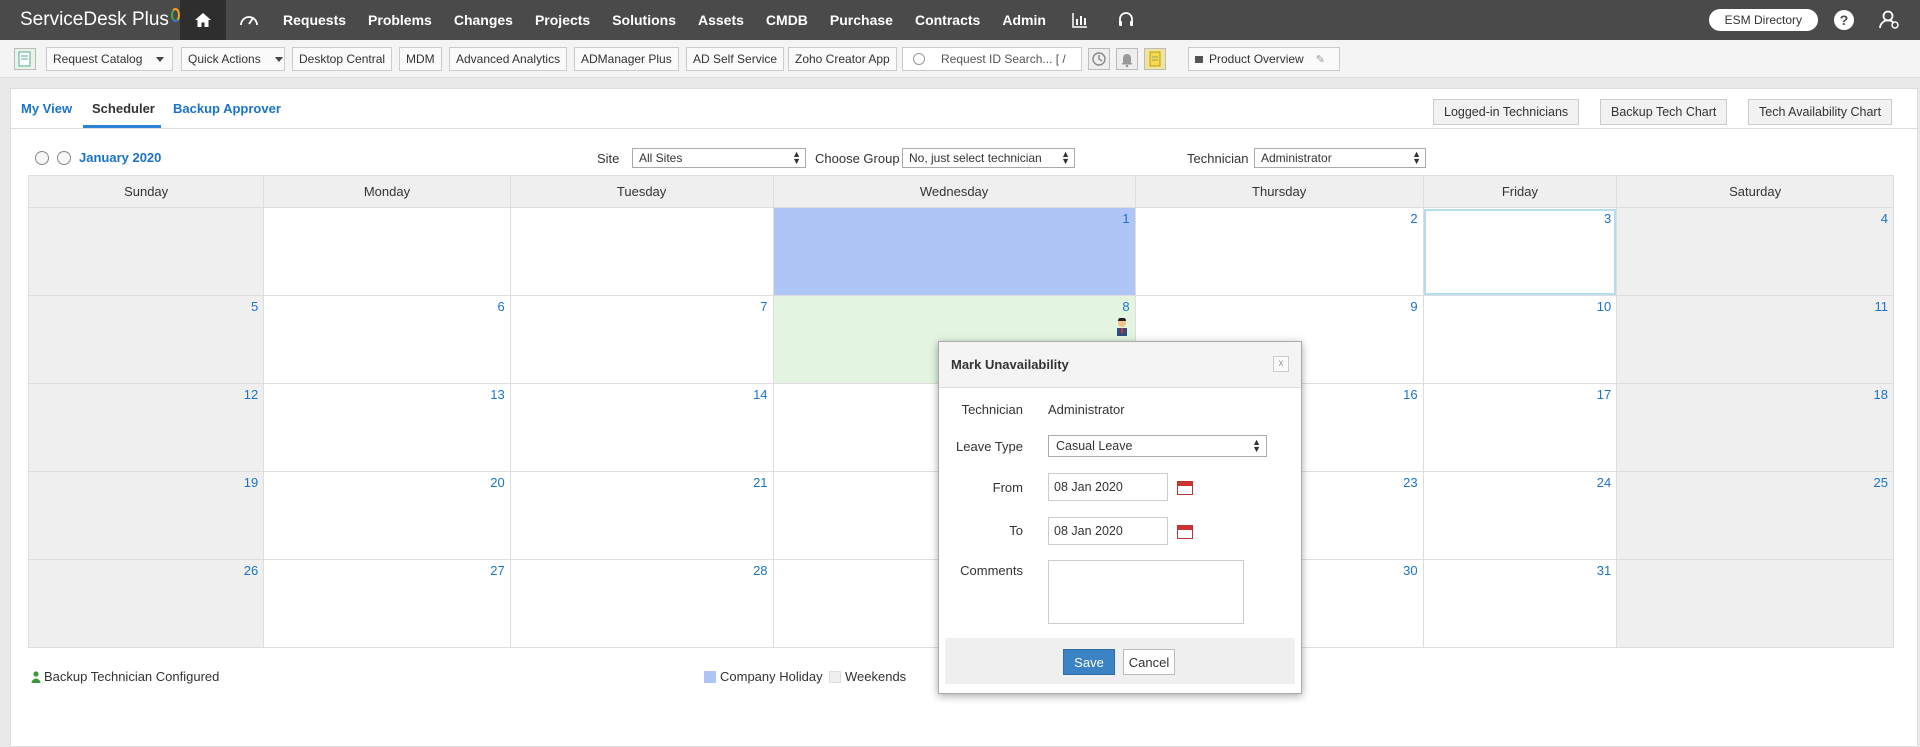 The width and height of the screenshot is (1920, 747). What do you see at coordinates (641, 603) in the screenshot?
I see `calendar-day: 28` at bounding box center [641, 603].